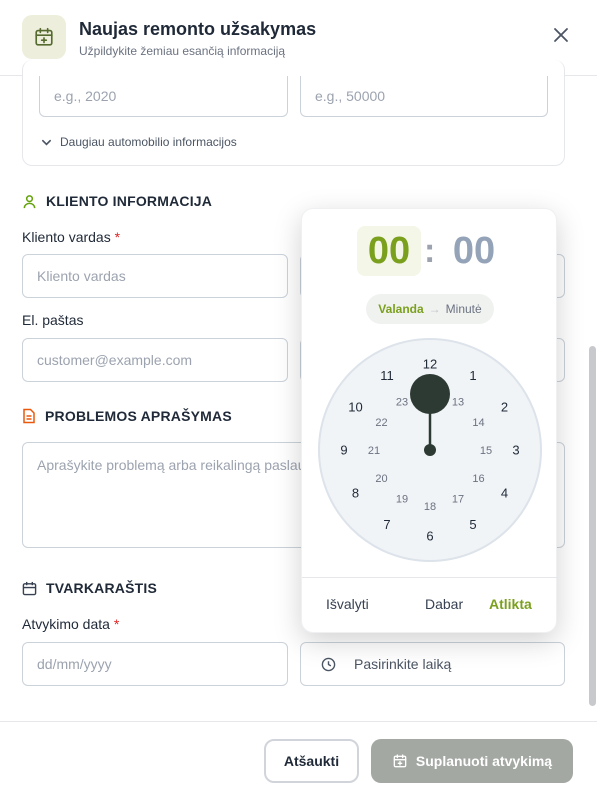 The width and height of the screenshot is (597, 793). What do you see at coordinates (430, 507) in the screenshot?
I see `clock-hour-18: 18` at bounding box center [430, 507].